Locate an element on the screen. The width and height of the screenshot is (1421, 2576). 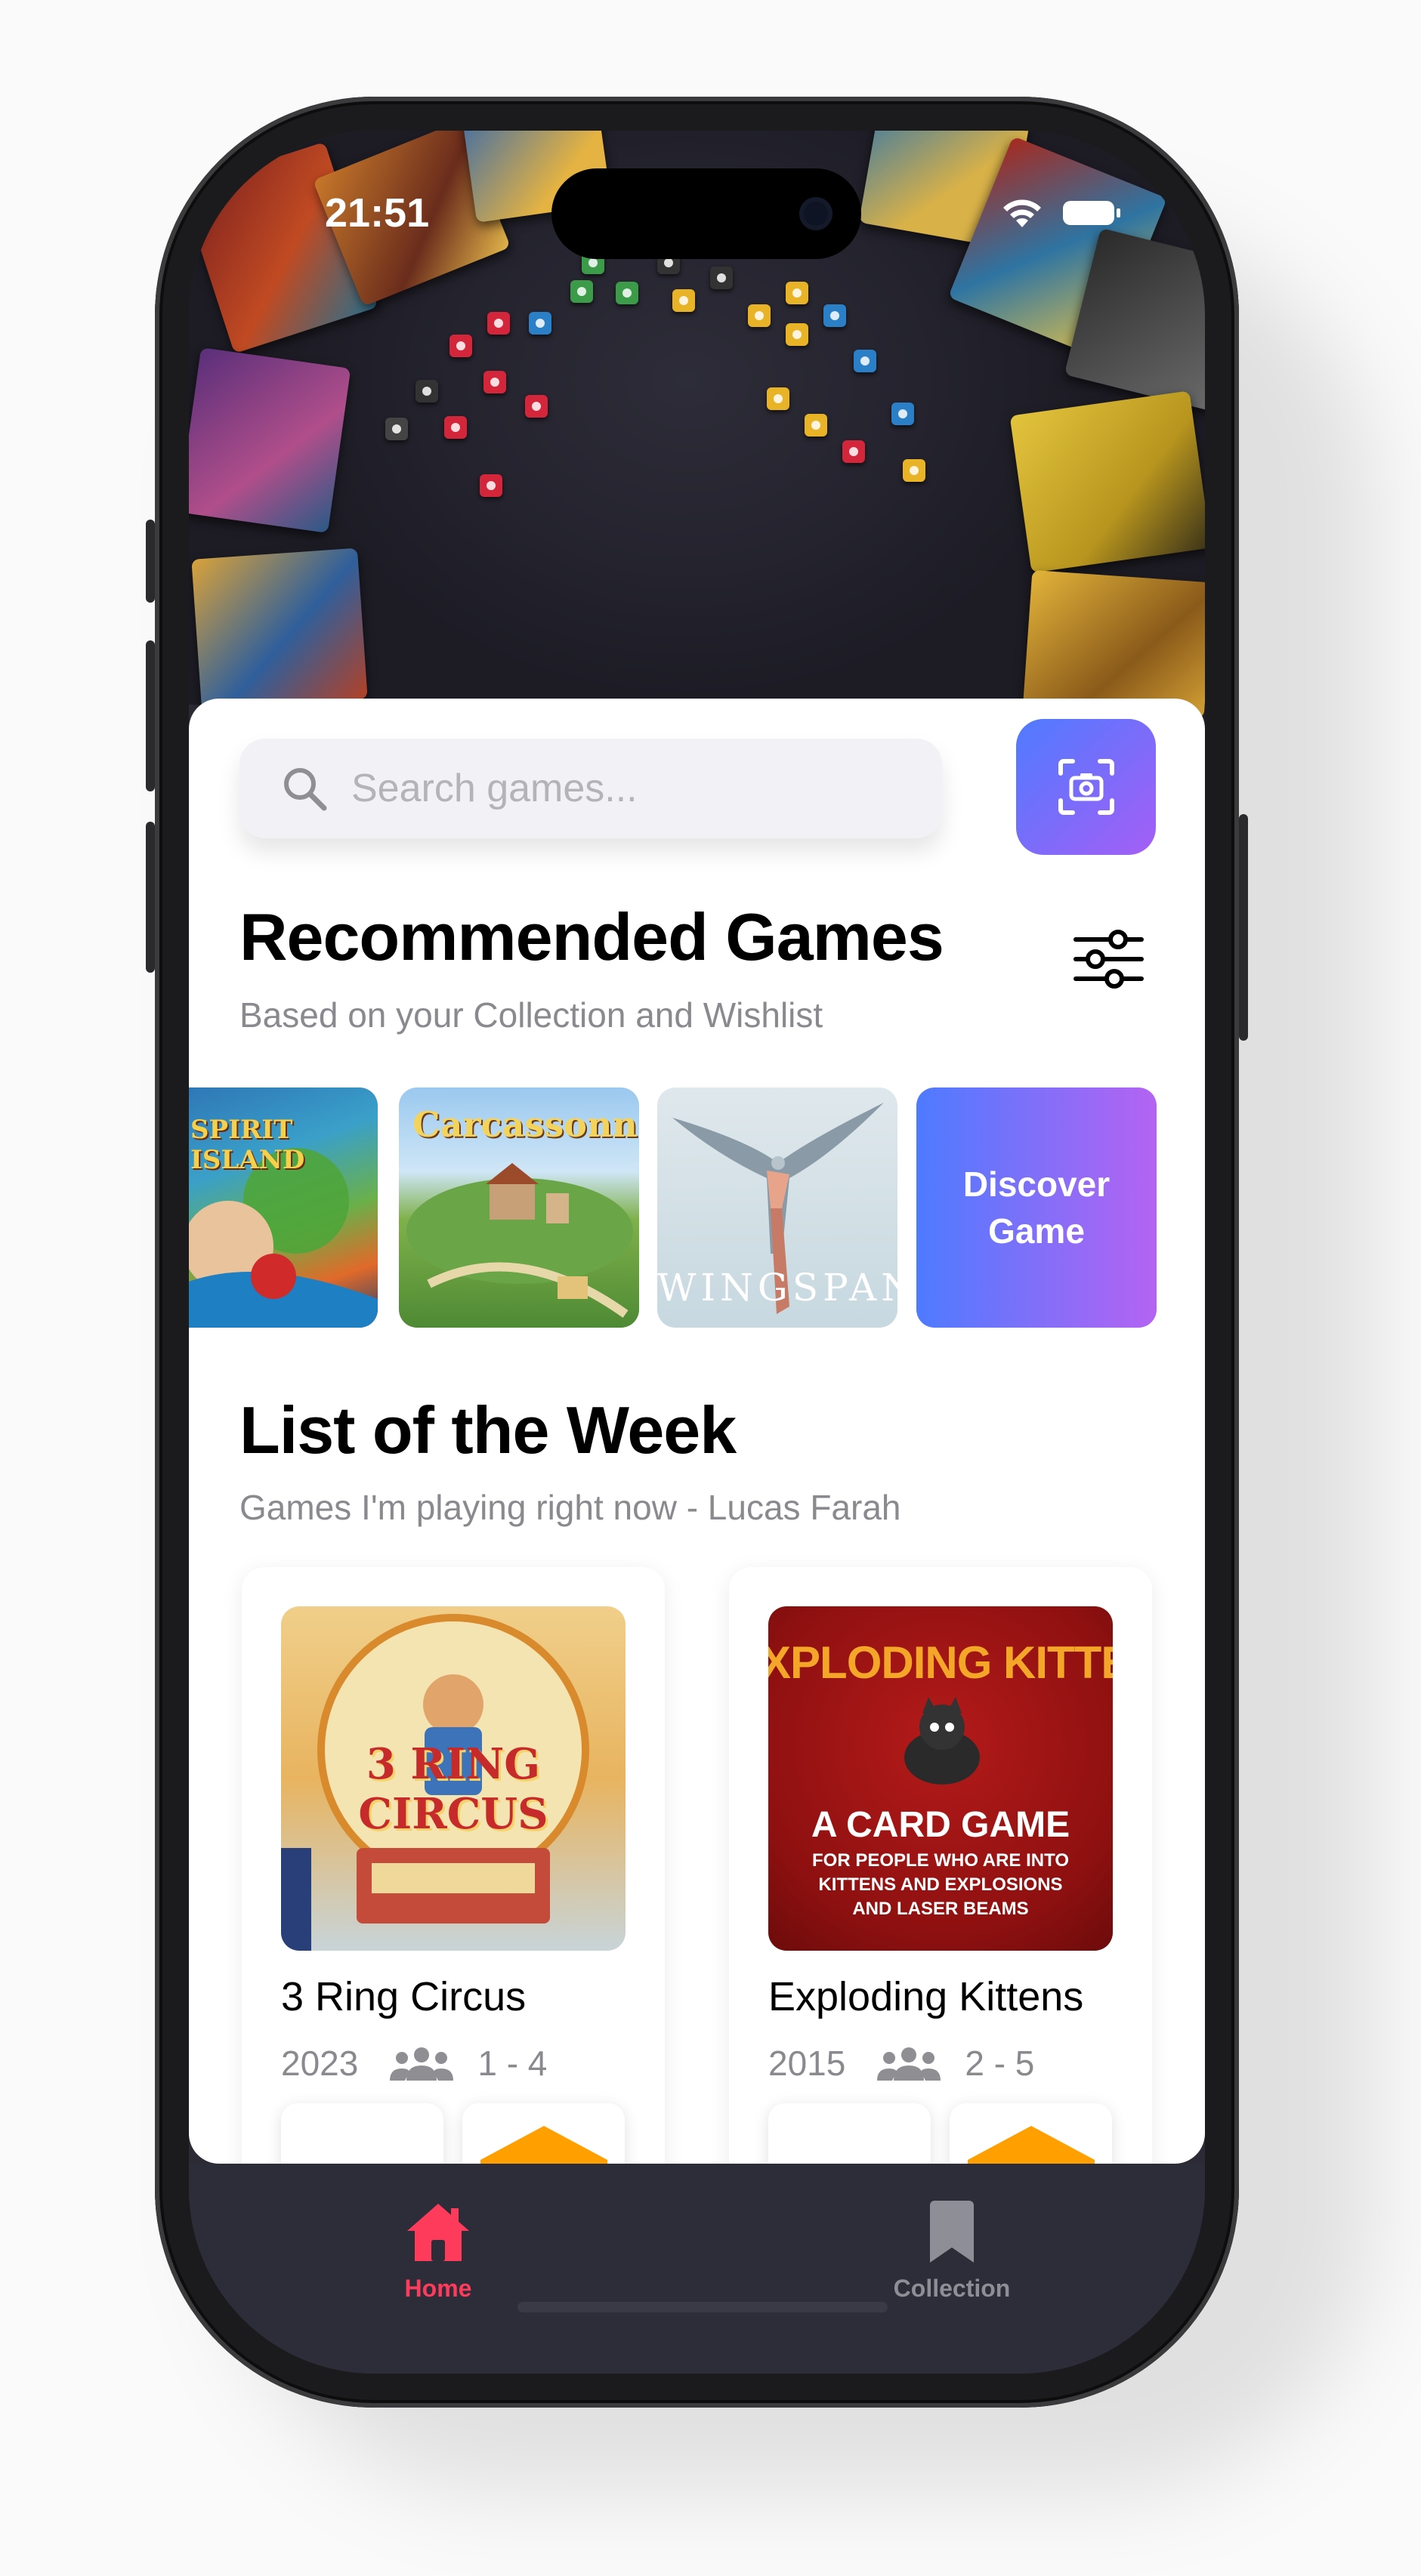
list-item: 3 RING CIRCUS 3 Ring Circus 2023 1 - 4 is located at coordinates (454, 1865).